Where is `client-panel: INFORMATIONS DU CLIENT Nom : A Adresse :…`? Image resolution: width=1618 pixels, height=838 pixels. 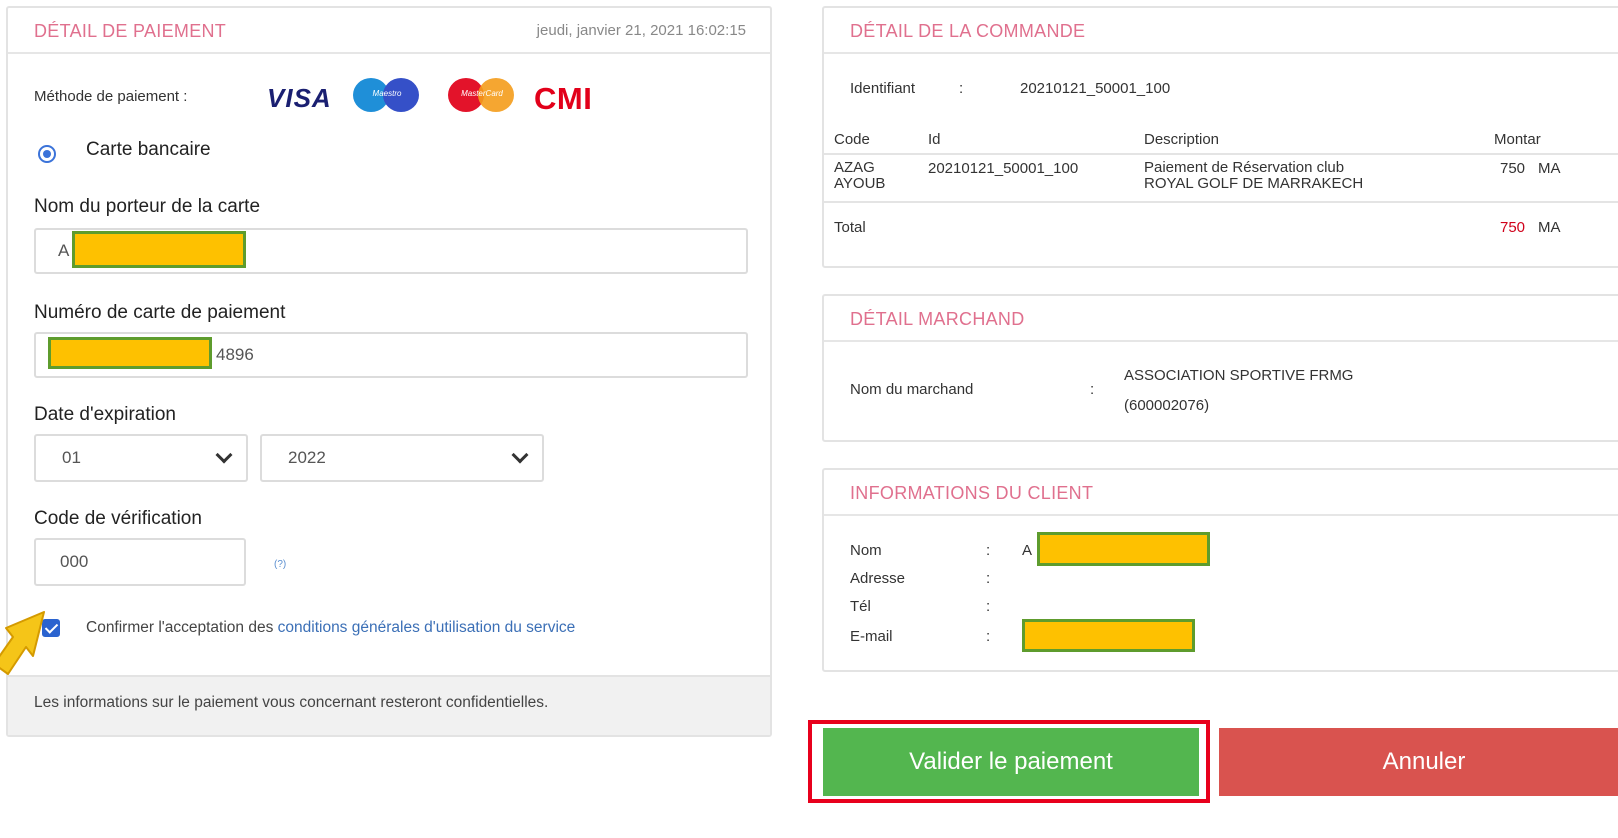 client-panel: INFORMATIONS DU CLIENT Nom : A Adresse :… is located at coordinates (1220, 570).